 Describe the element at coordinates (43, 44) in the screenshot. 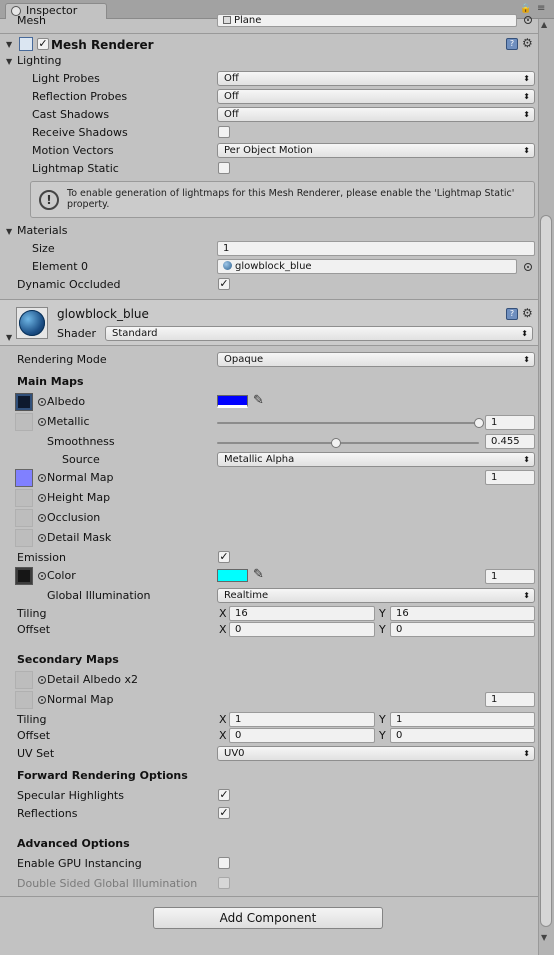

I see `mesh-renderer-enabled-checkbox: ✓` at that location.